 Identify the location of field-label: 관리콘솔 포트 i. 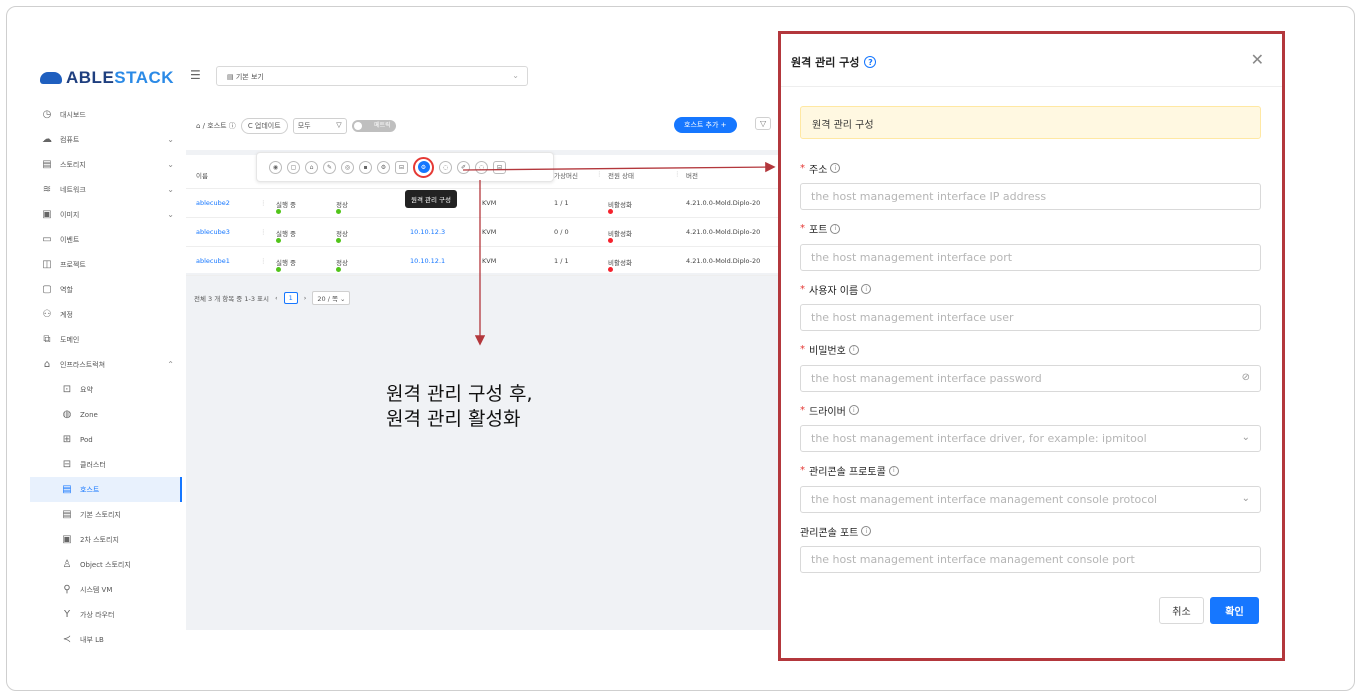
(1030, 531).